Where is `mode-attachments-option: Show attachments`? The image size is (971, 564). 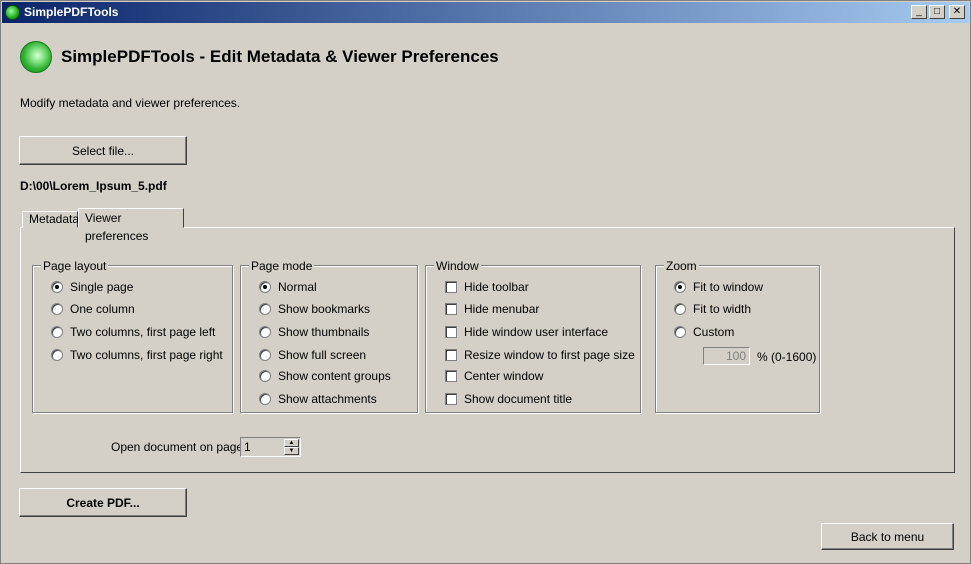 mode-attachments-option: Show attachments is located at coordinates (318, 399).